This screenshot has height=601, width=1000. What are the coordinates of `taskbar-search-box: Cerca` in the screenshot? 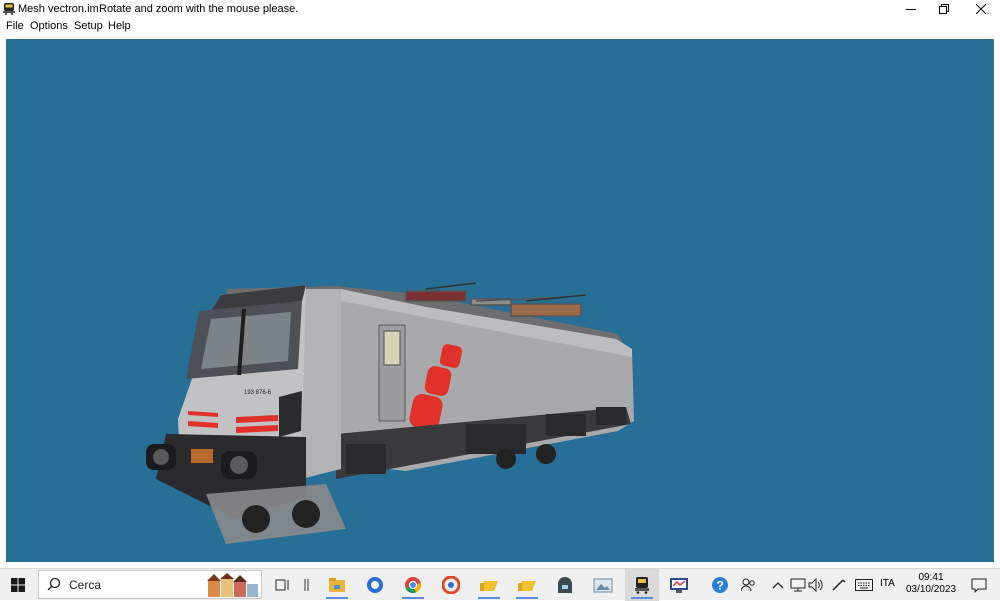 It's located at (150, 584).